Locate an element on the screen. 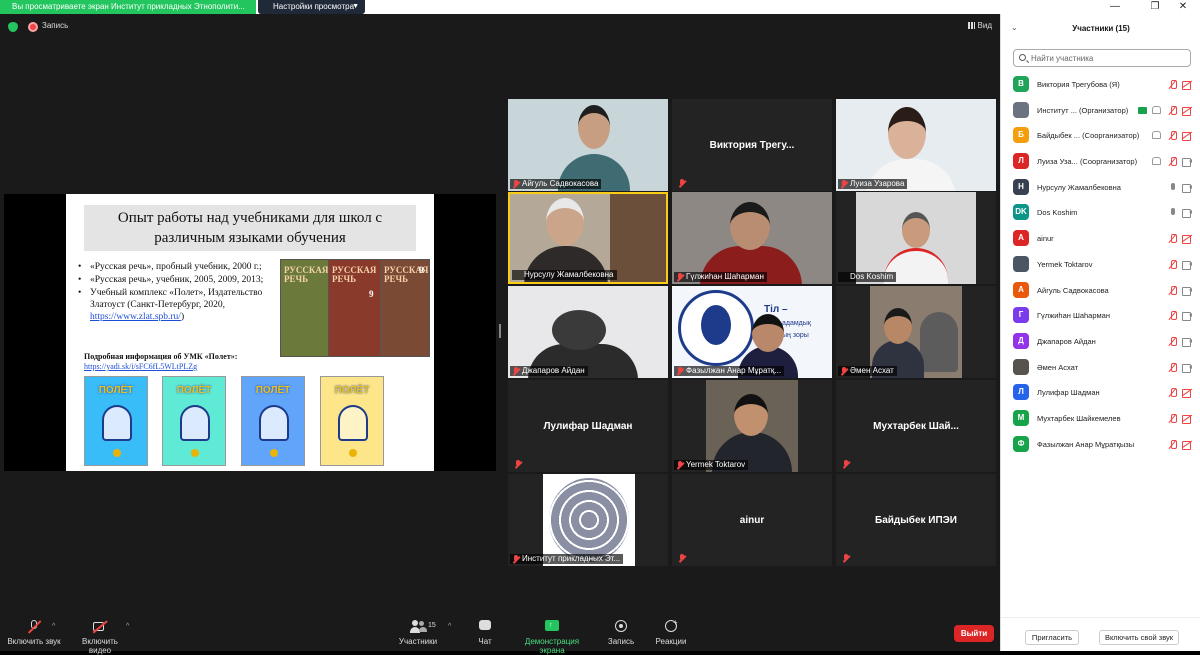  participant-row: DK Dos Koshim is located at coordinates (1100, 213).